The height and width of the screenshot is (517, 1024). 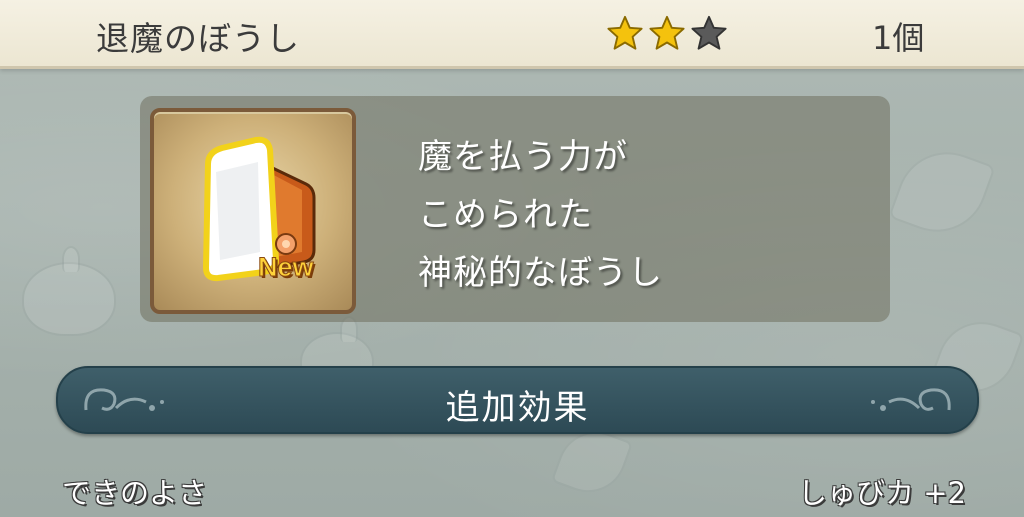 I want to click on section-title: 追加効果, so click(x=517, y=408).